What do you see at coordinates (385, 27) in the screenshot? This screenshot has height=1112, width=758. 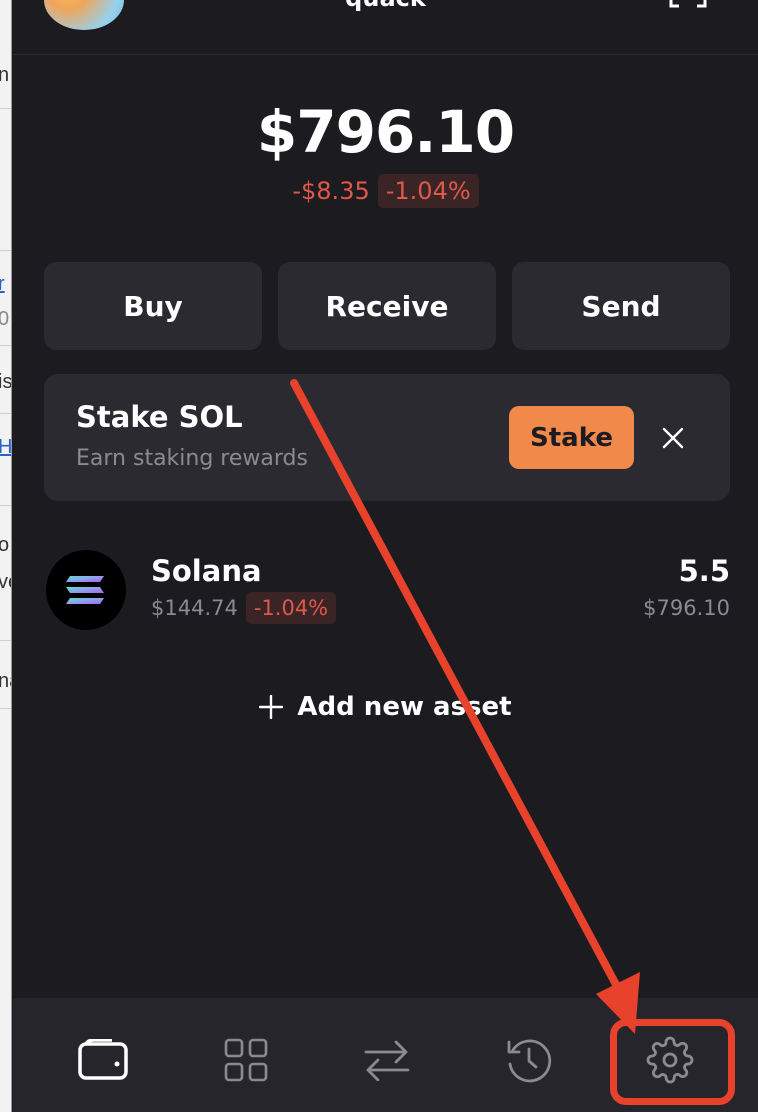 I see `top-bar: quack` at bounding box center [385, 27].